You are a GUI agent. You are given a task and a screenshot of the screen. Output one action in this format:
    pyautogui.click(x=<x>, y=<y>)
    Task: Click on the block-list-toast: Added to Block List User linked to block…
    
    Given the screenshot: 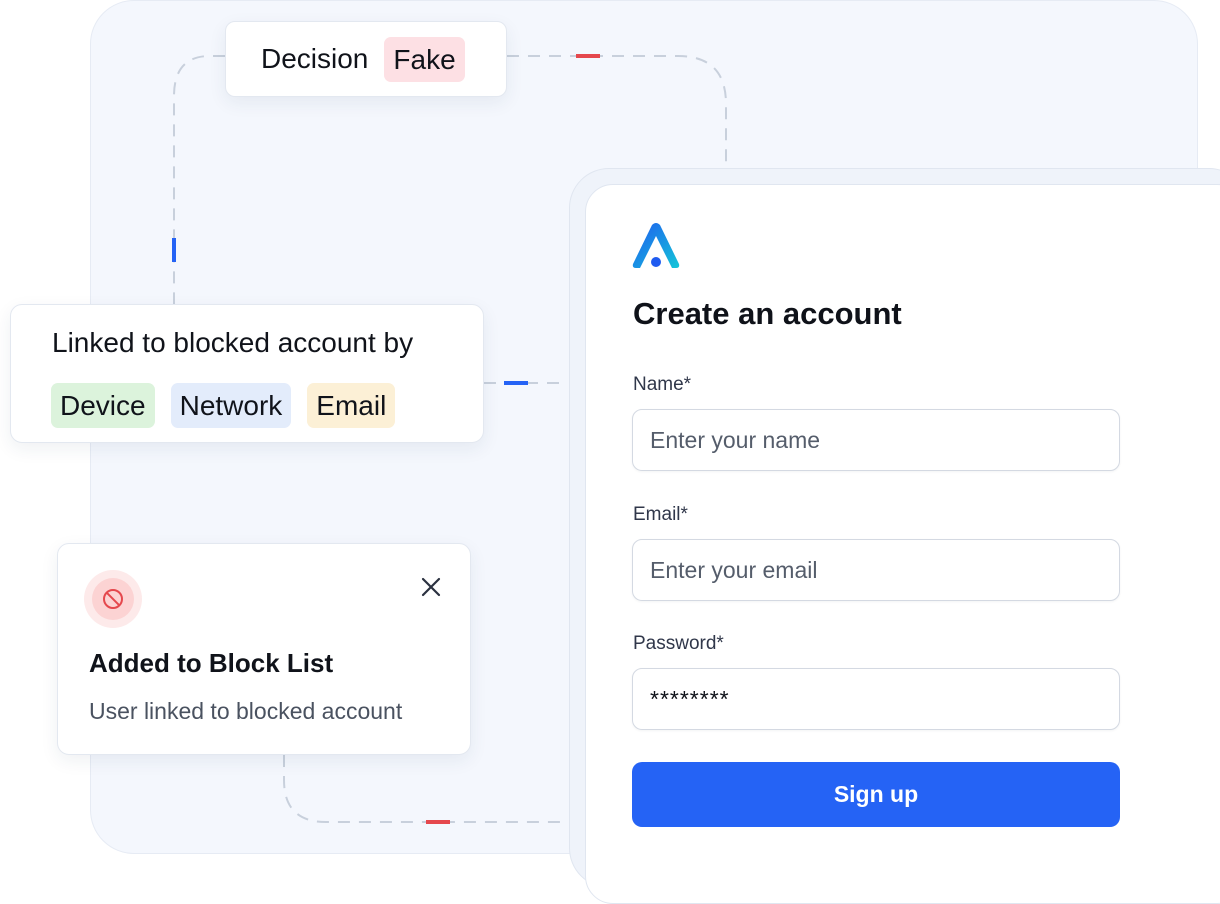 What is the action you would take?
    pyautogui.click(x=264, y=649)
    